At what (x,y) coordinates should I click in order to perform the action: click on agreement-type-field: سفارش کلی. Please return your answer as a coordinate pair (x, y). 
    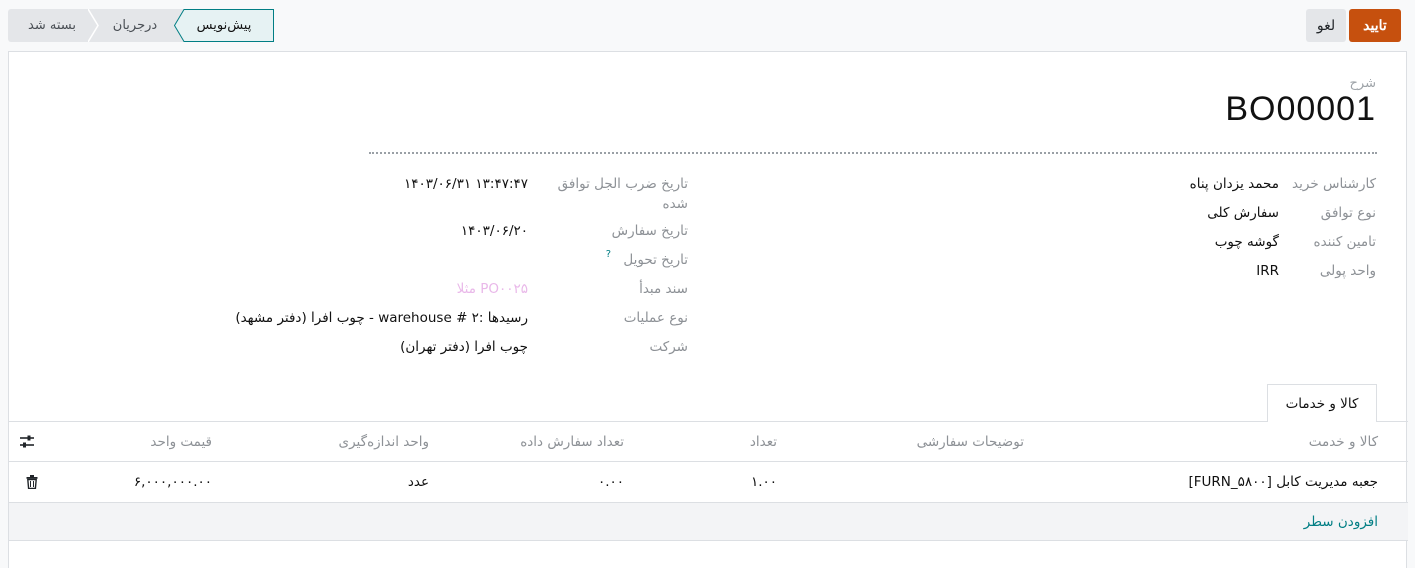
    Looking at the image, I should click on (1243, 213).